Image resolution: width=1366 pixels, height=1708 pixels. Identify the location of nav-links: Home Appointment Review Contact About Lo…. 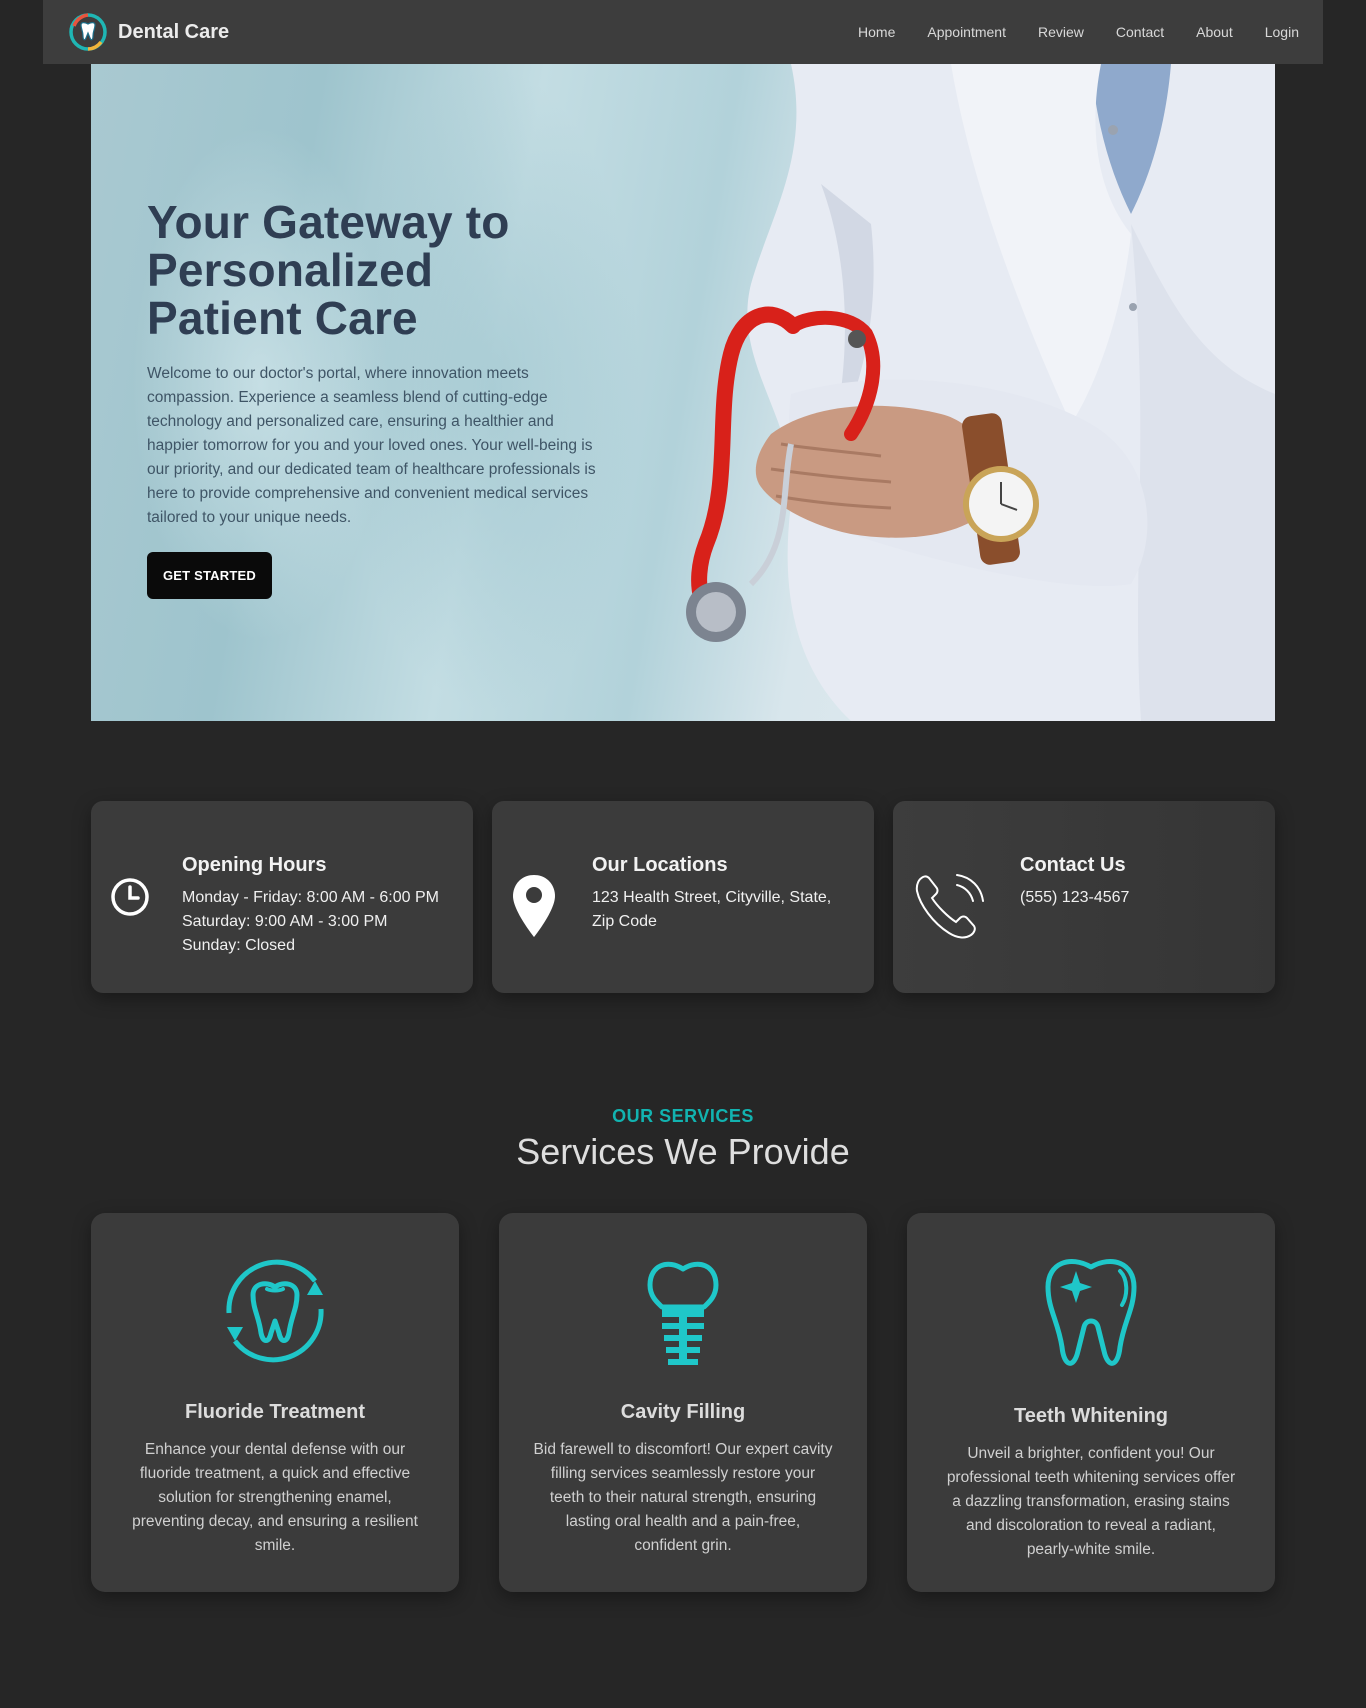
(1070, 32).